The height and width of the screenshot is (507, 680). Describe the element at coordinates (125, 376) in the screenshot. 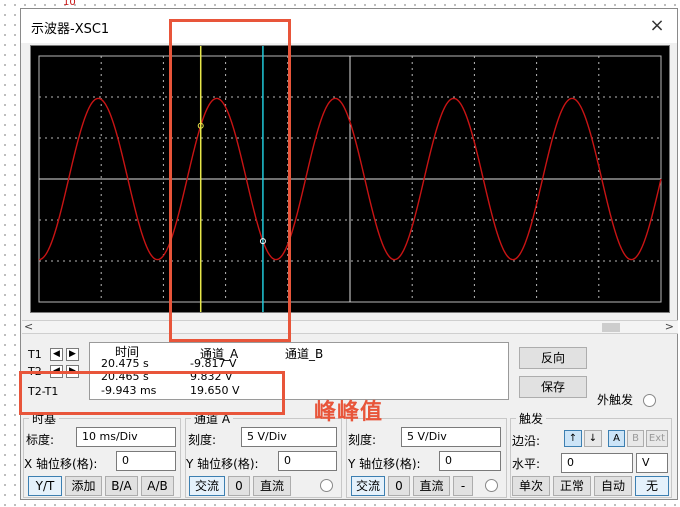

I see `t2-time: 20.465 s` at that location.